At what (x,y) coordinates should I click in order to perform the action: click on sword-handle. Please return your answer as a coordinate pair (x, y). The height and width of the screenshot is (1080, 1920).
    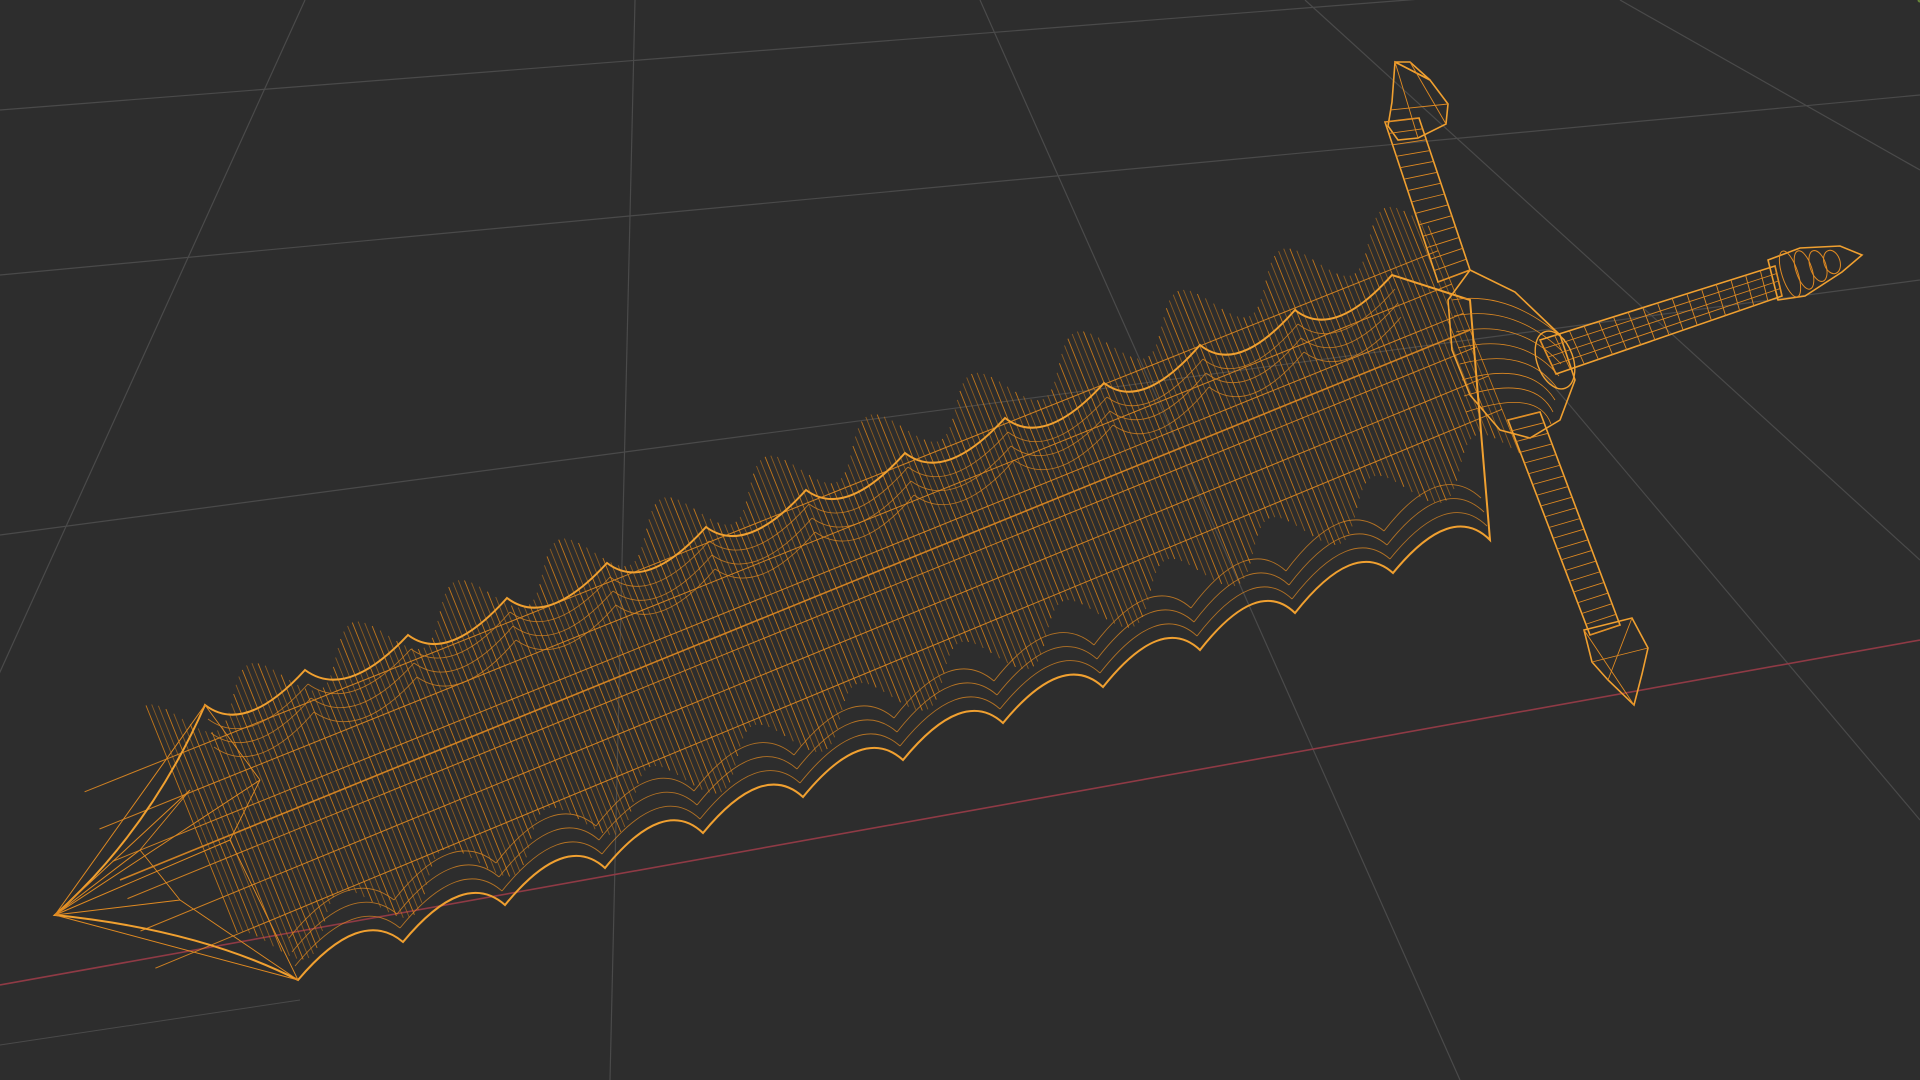
    Looking at the image, I should click on (1696, 319).